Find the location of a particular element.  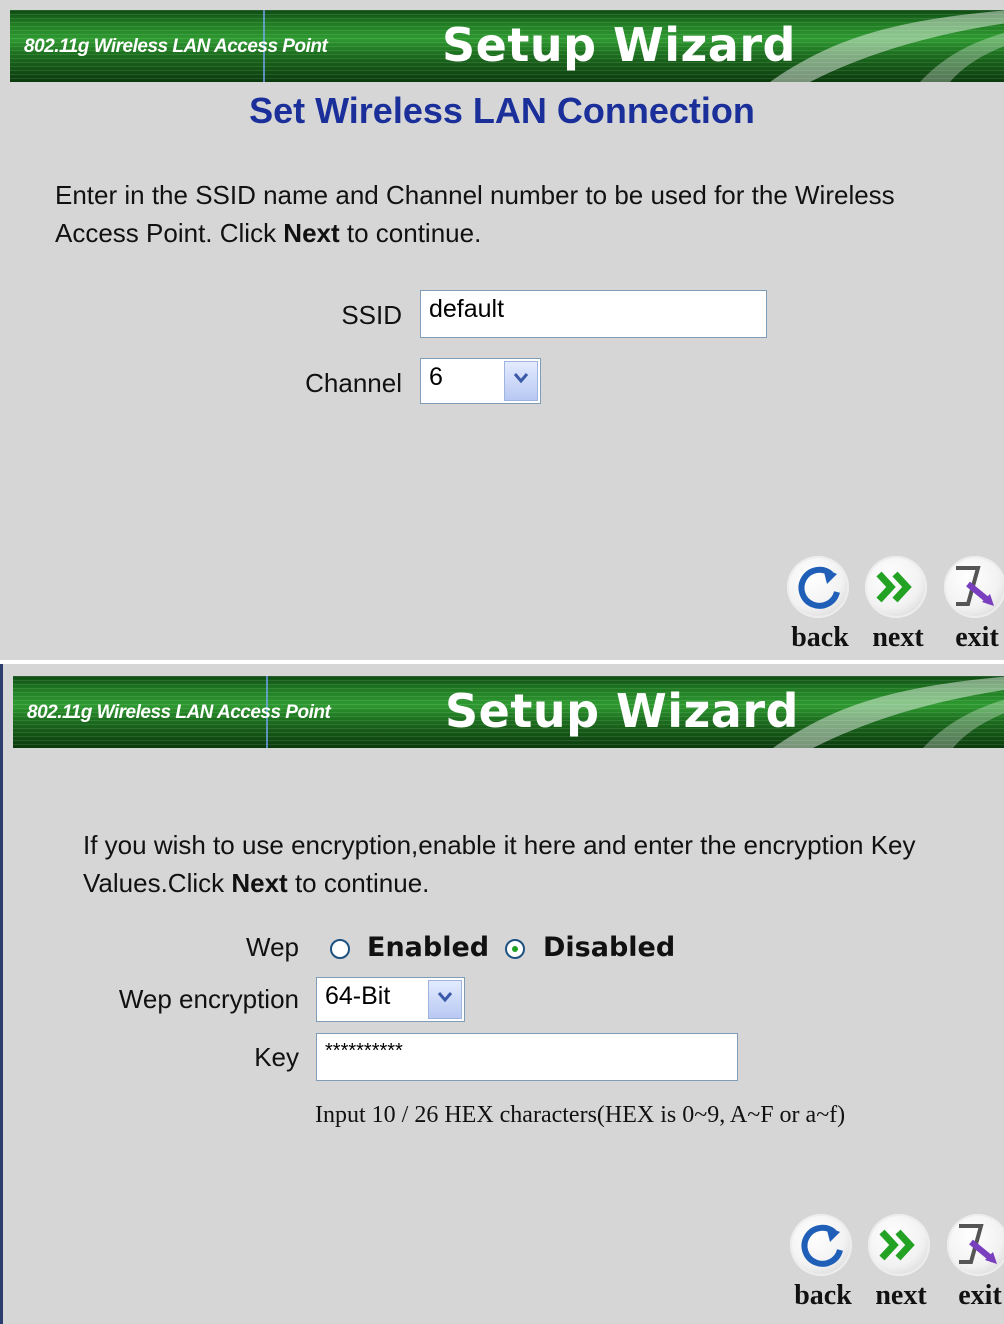

key-label: Key is located at coordinates (276, 1057).